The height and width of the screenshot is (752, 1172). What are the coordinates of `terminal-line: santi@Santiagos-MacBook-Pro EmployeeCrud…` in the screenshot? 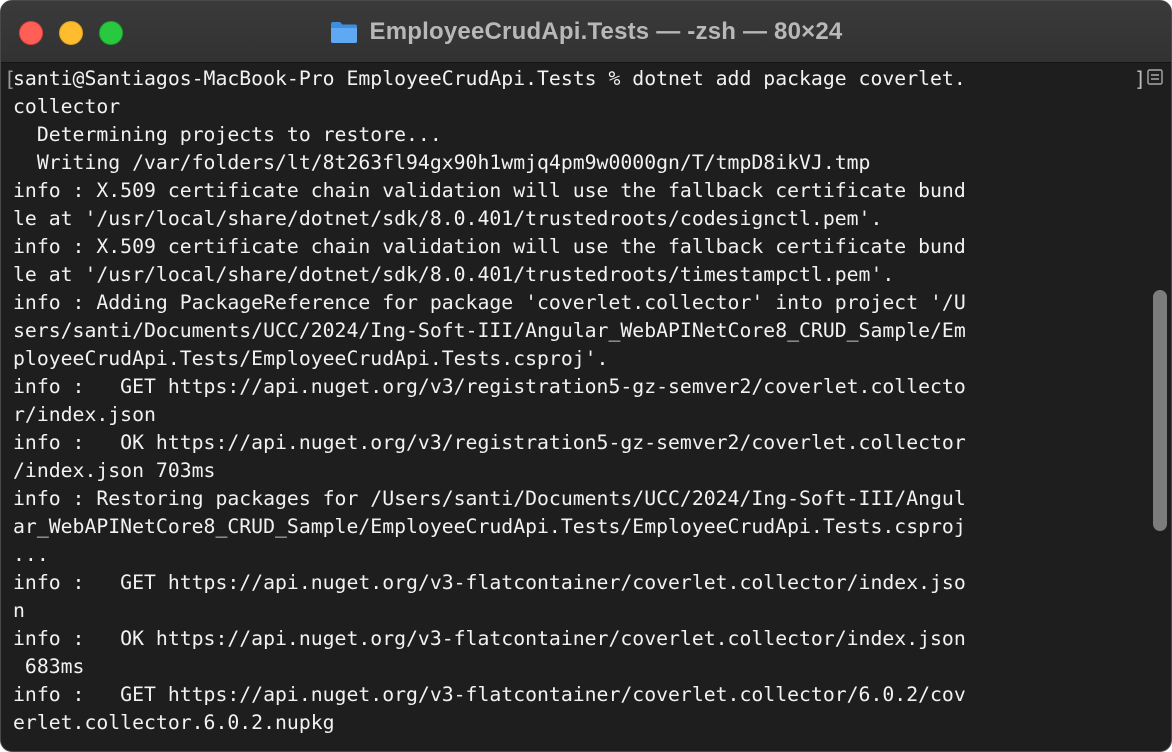 It's located at (489, 78).